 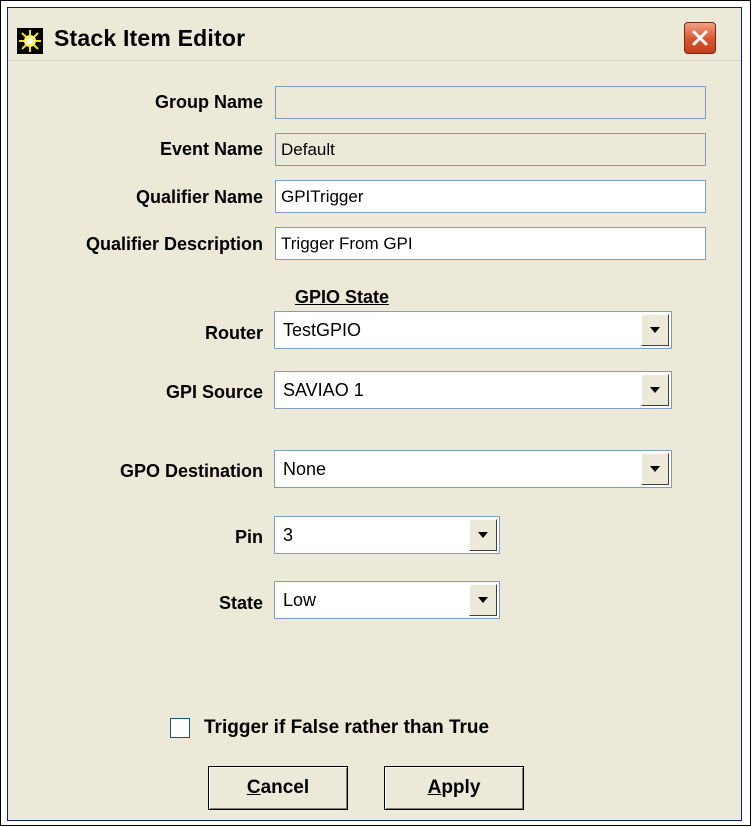 I want to click on close-button, so click(x=700, y=38).